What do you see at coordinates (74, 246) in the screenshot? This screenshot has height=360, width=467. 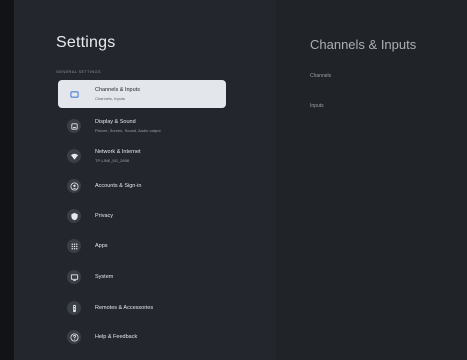 I see `apps-grid-icon` at bounding box center [74, 246].